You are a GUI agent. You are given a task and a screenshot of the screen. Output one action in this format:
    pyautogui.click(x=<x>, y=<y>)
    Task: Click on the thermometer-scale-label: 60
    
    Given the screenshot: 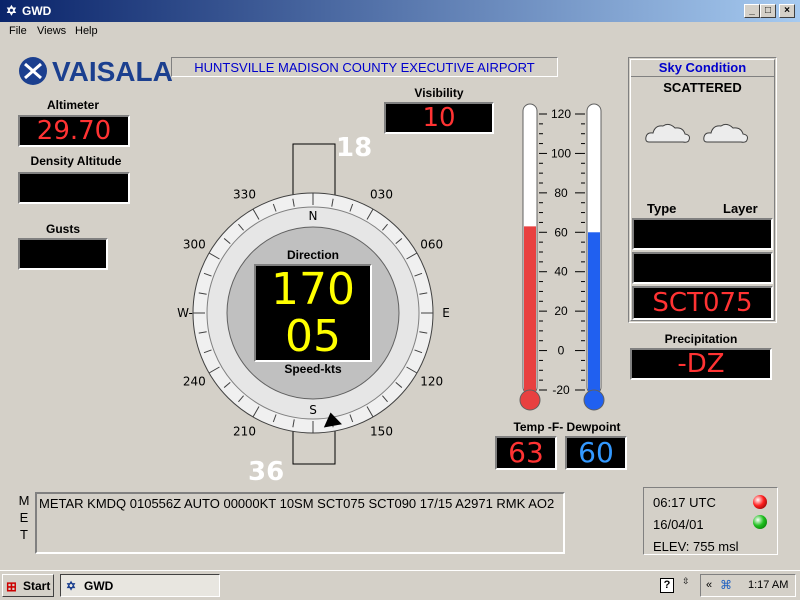 What is the action you would take?
    pyautogui.click(x=561, y=232)
    